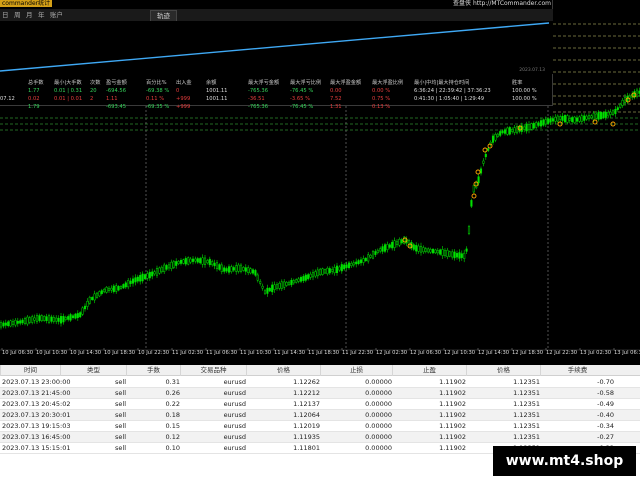 This screenshot has height=480, width=640. I want to click on table-cell: 0.10, so click(172, 448).